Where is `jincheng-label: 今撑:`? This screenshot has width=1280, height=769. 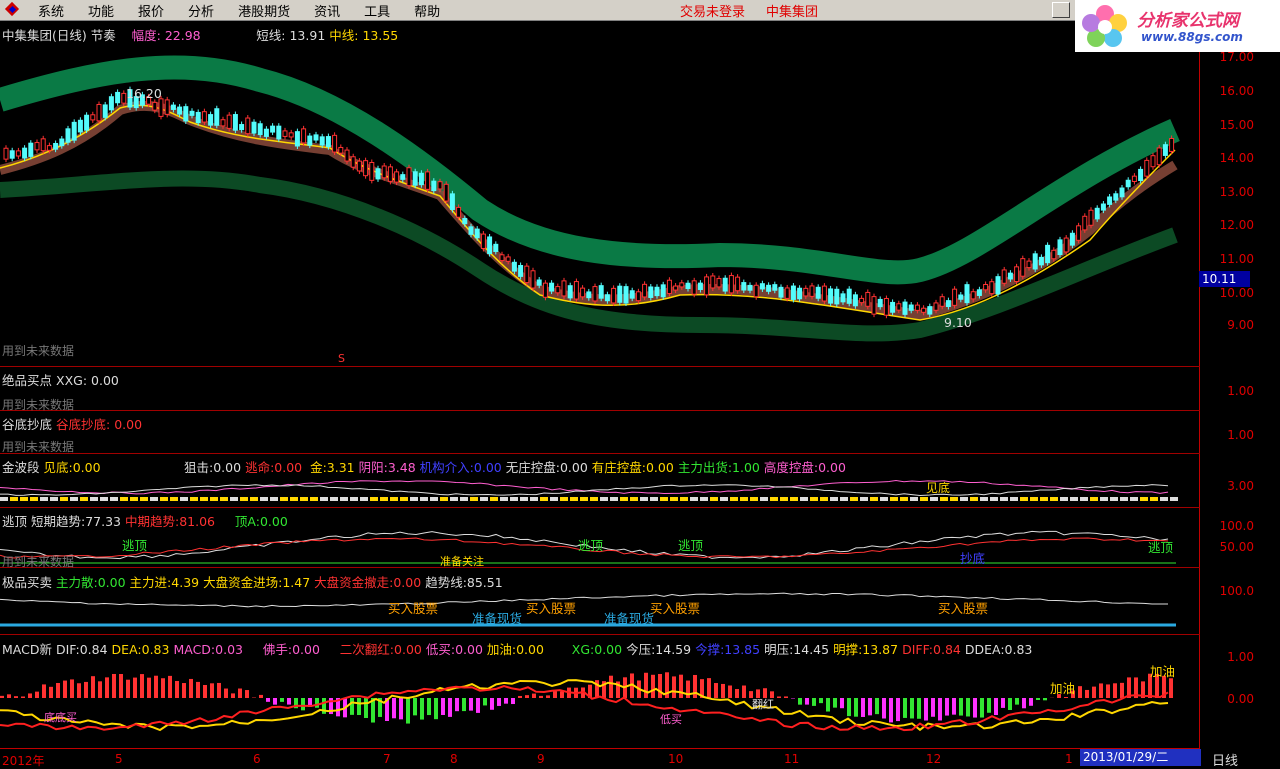
jincheng-label: 今撑: is located at coordinates (709, 649).